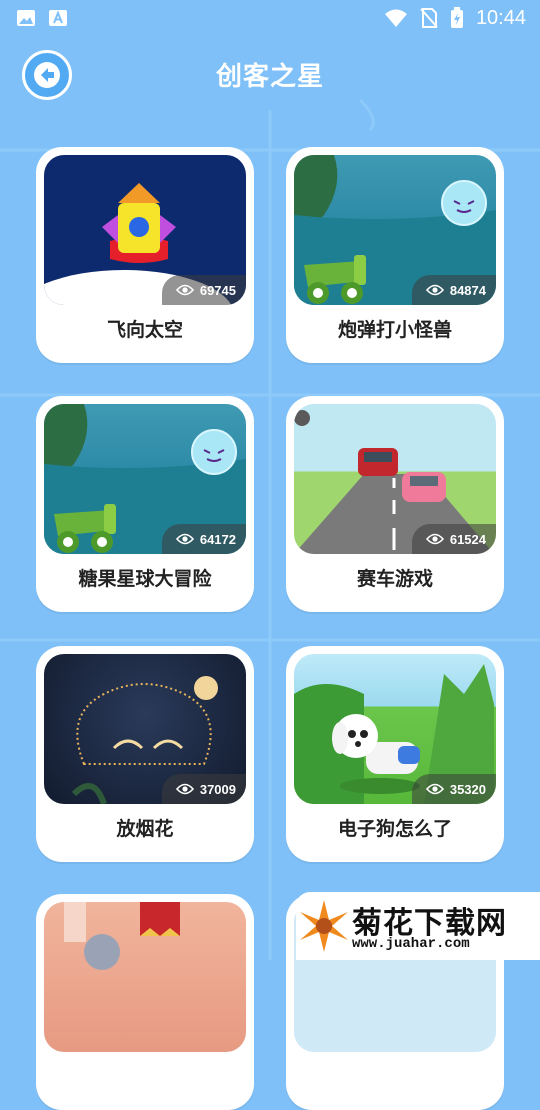  I want to click on project-card: 35320 电子狗怎么了, so click(395, 754).